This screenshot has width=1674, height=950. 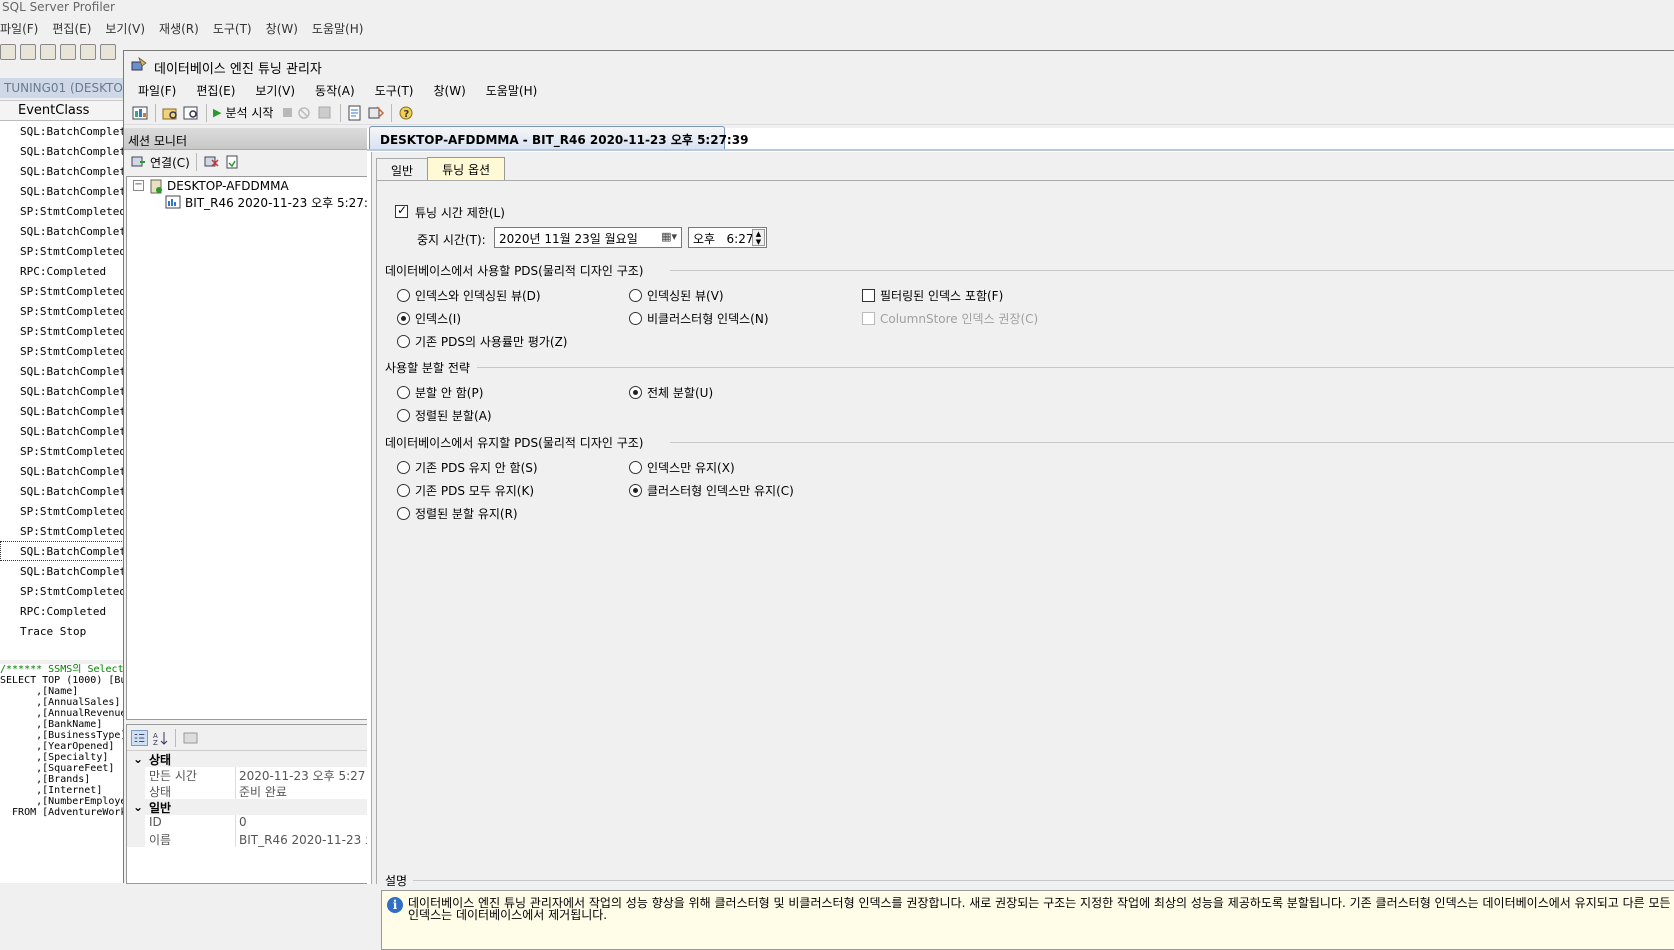 I want to click on stop-date-picker: 2020년 11월 23일 월요일 ▦▾, so click(x=588, y=237).